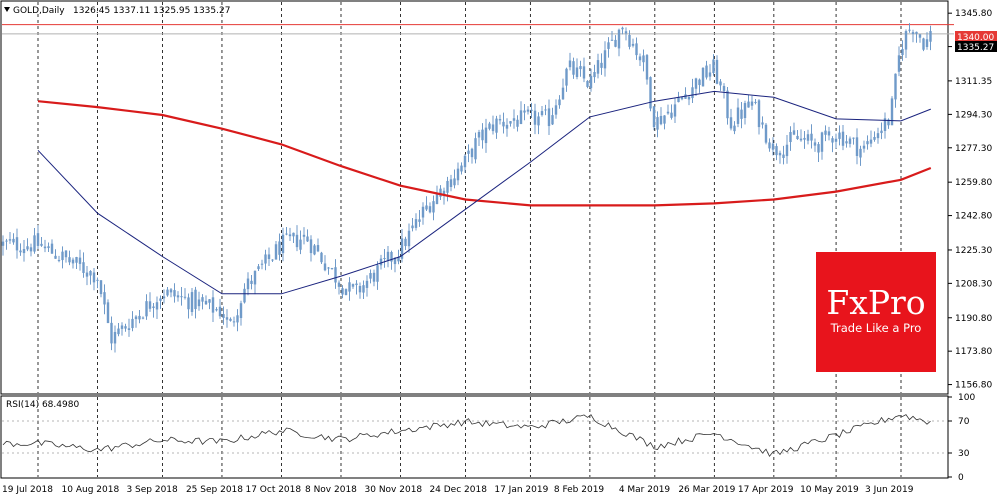 This screenshot has width=1000, height=500. What do you see at coordinates (579, 490) in the screenshot?
I see `date-tick-label: 8 Feb 2019` at bounding box center [579, 490].